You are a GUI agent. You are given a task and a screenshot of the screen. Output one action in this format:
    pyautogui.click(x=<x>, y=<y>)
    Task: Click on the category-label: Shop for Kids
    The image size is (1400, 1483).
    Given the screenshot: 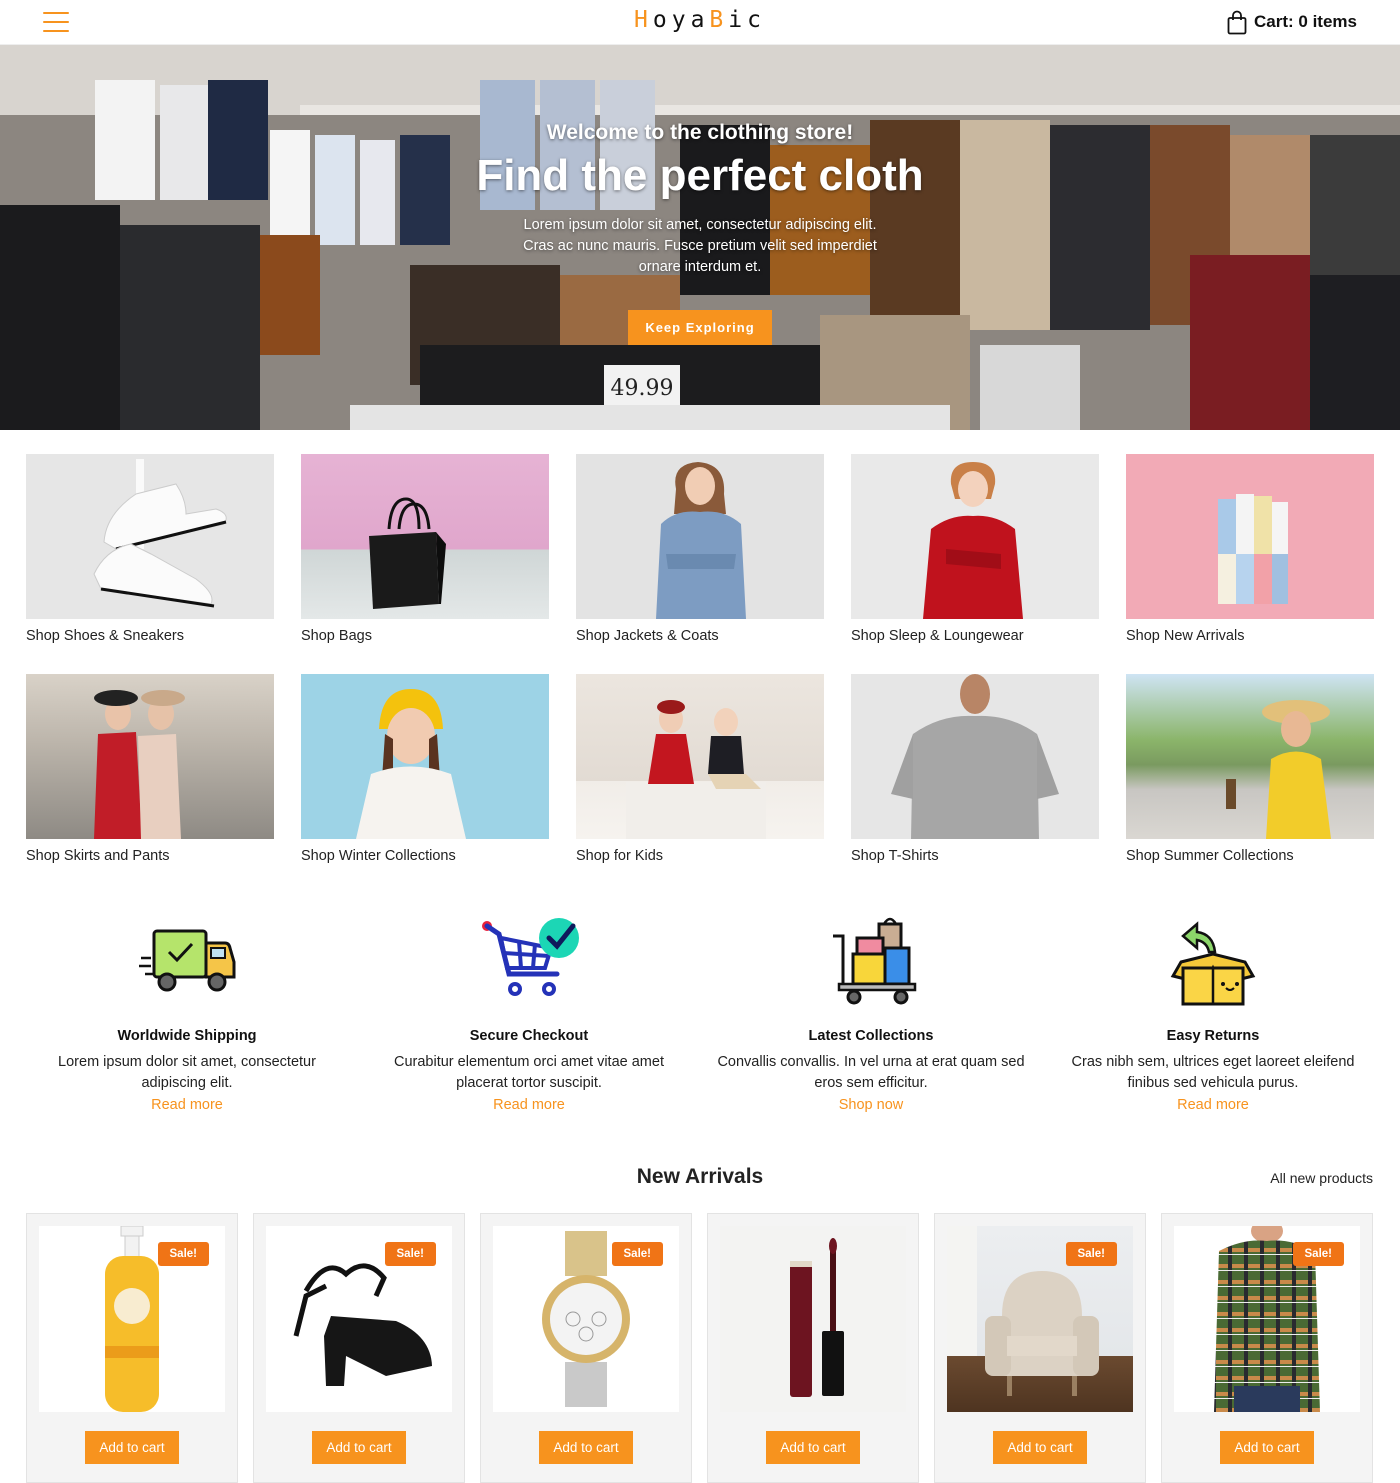 What is the action you would take?
    pyautogui.click(x=620, y=856)
    